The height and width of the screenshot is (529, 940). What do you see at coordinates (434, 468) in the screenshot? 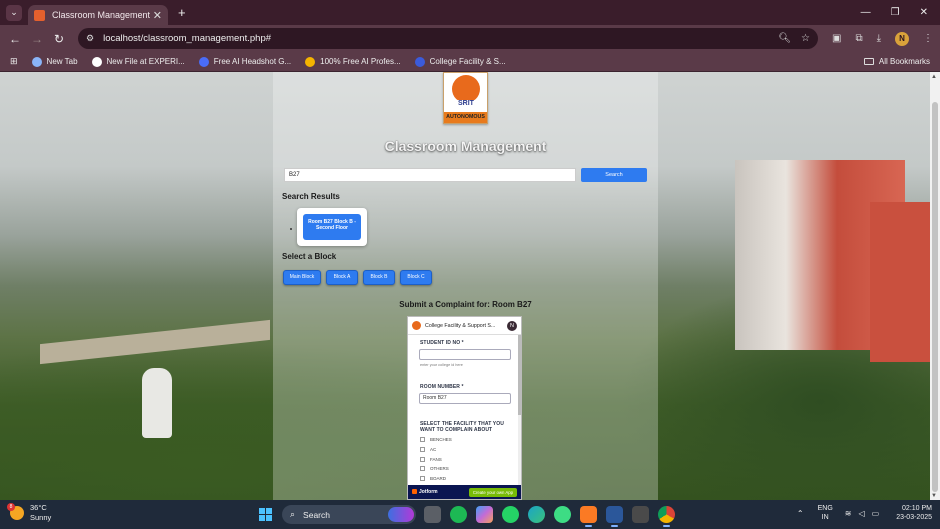
I see `facility-option: OTHERS` at bounding box center [434, 468].